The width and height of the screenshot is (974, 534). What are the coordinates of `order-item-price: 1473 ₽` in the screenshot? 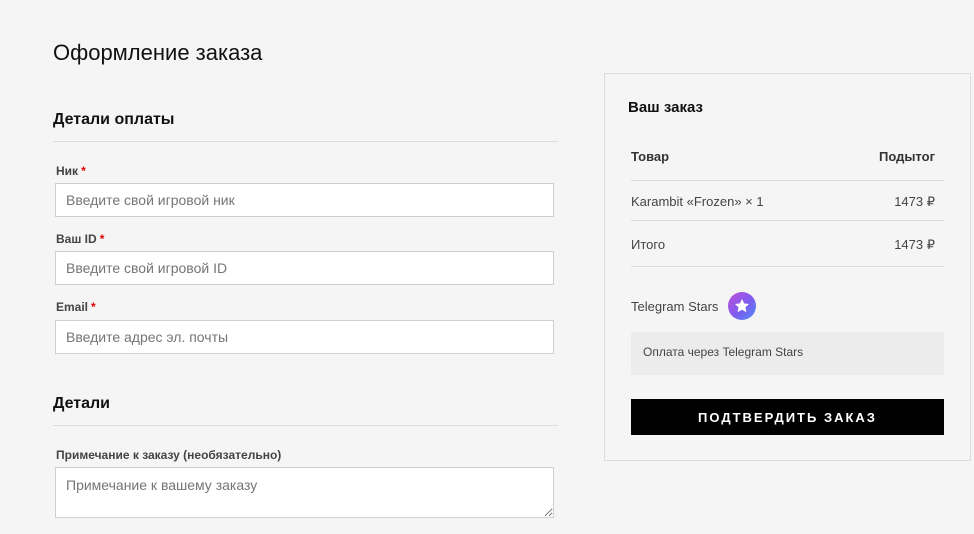 It's located at (914, 201).